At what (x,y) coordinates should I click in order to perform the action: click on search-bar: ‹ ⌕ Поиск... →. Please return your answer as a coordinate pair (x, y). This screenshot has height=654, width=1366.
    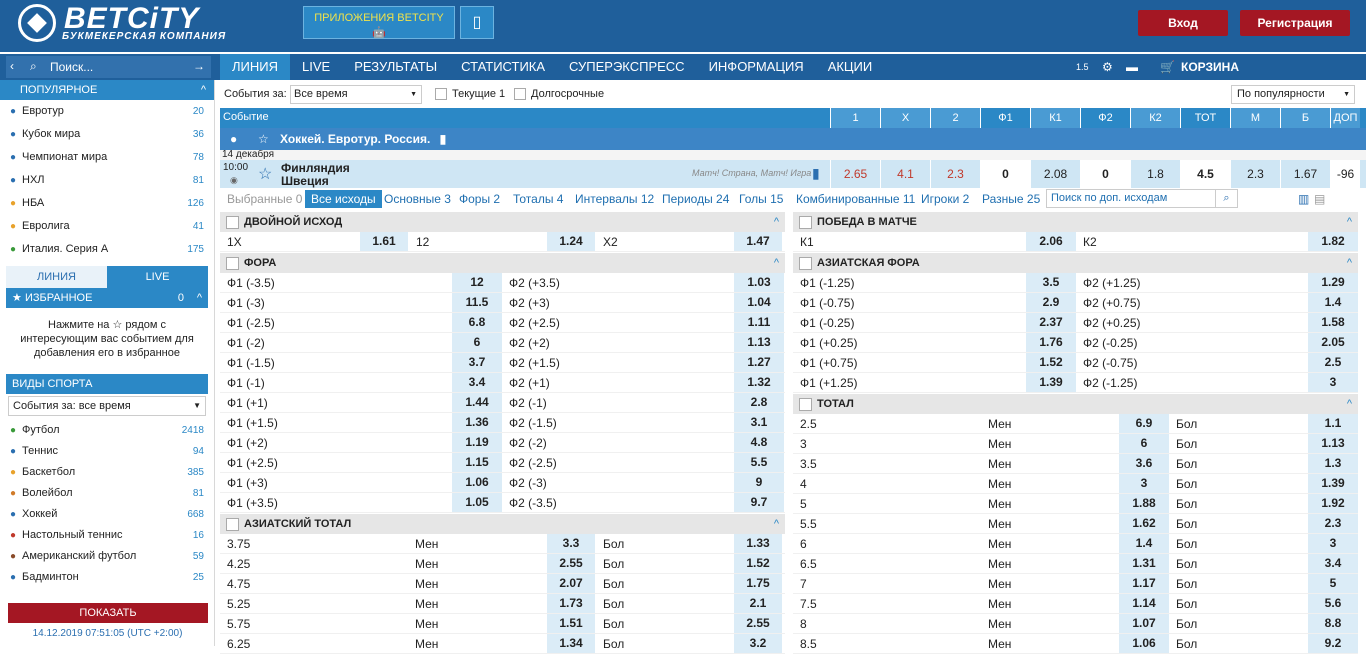
    Looking at the image, I should click on (108, 67).